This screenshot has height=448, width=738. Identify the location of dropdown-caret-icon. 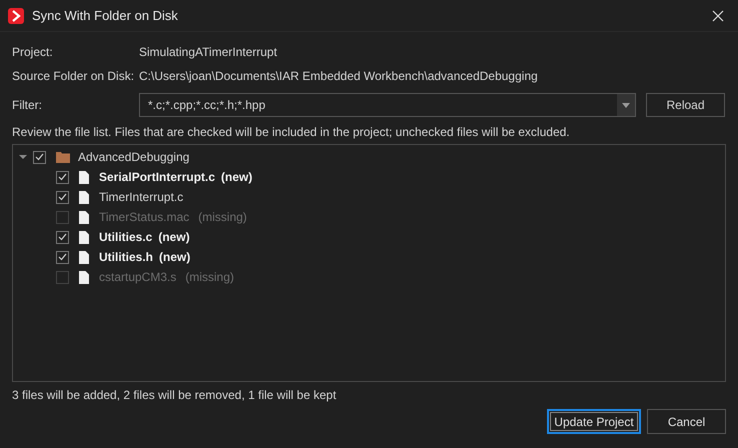
(626, 105).